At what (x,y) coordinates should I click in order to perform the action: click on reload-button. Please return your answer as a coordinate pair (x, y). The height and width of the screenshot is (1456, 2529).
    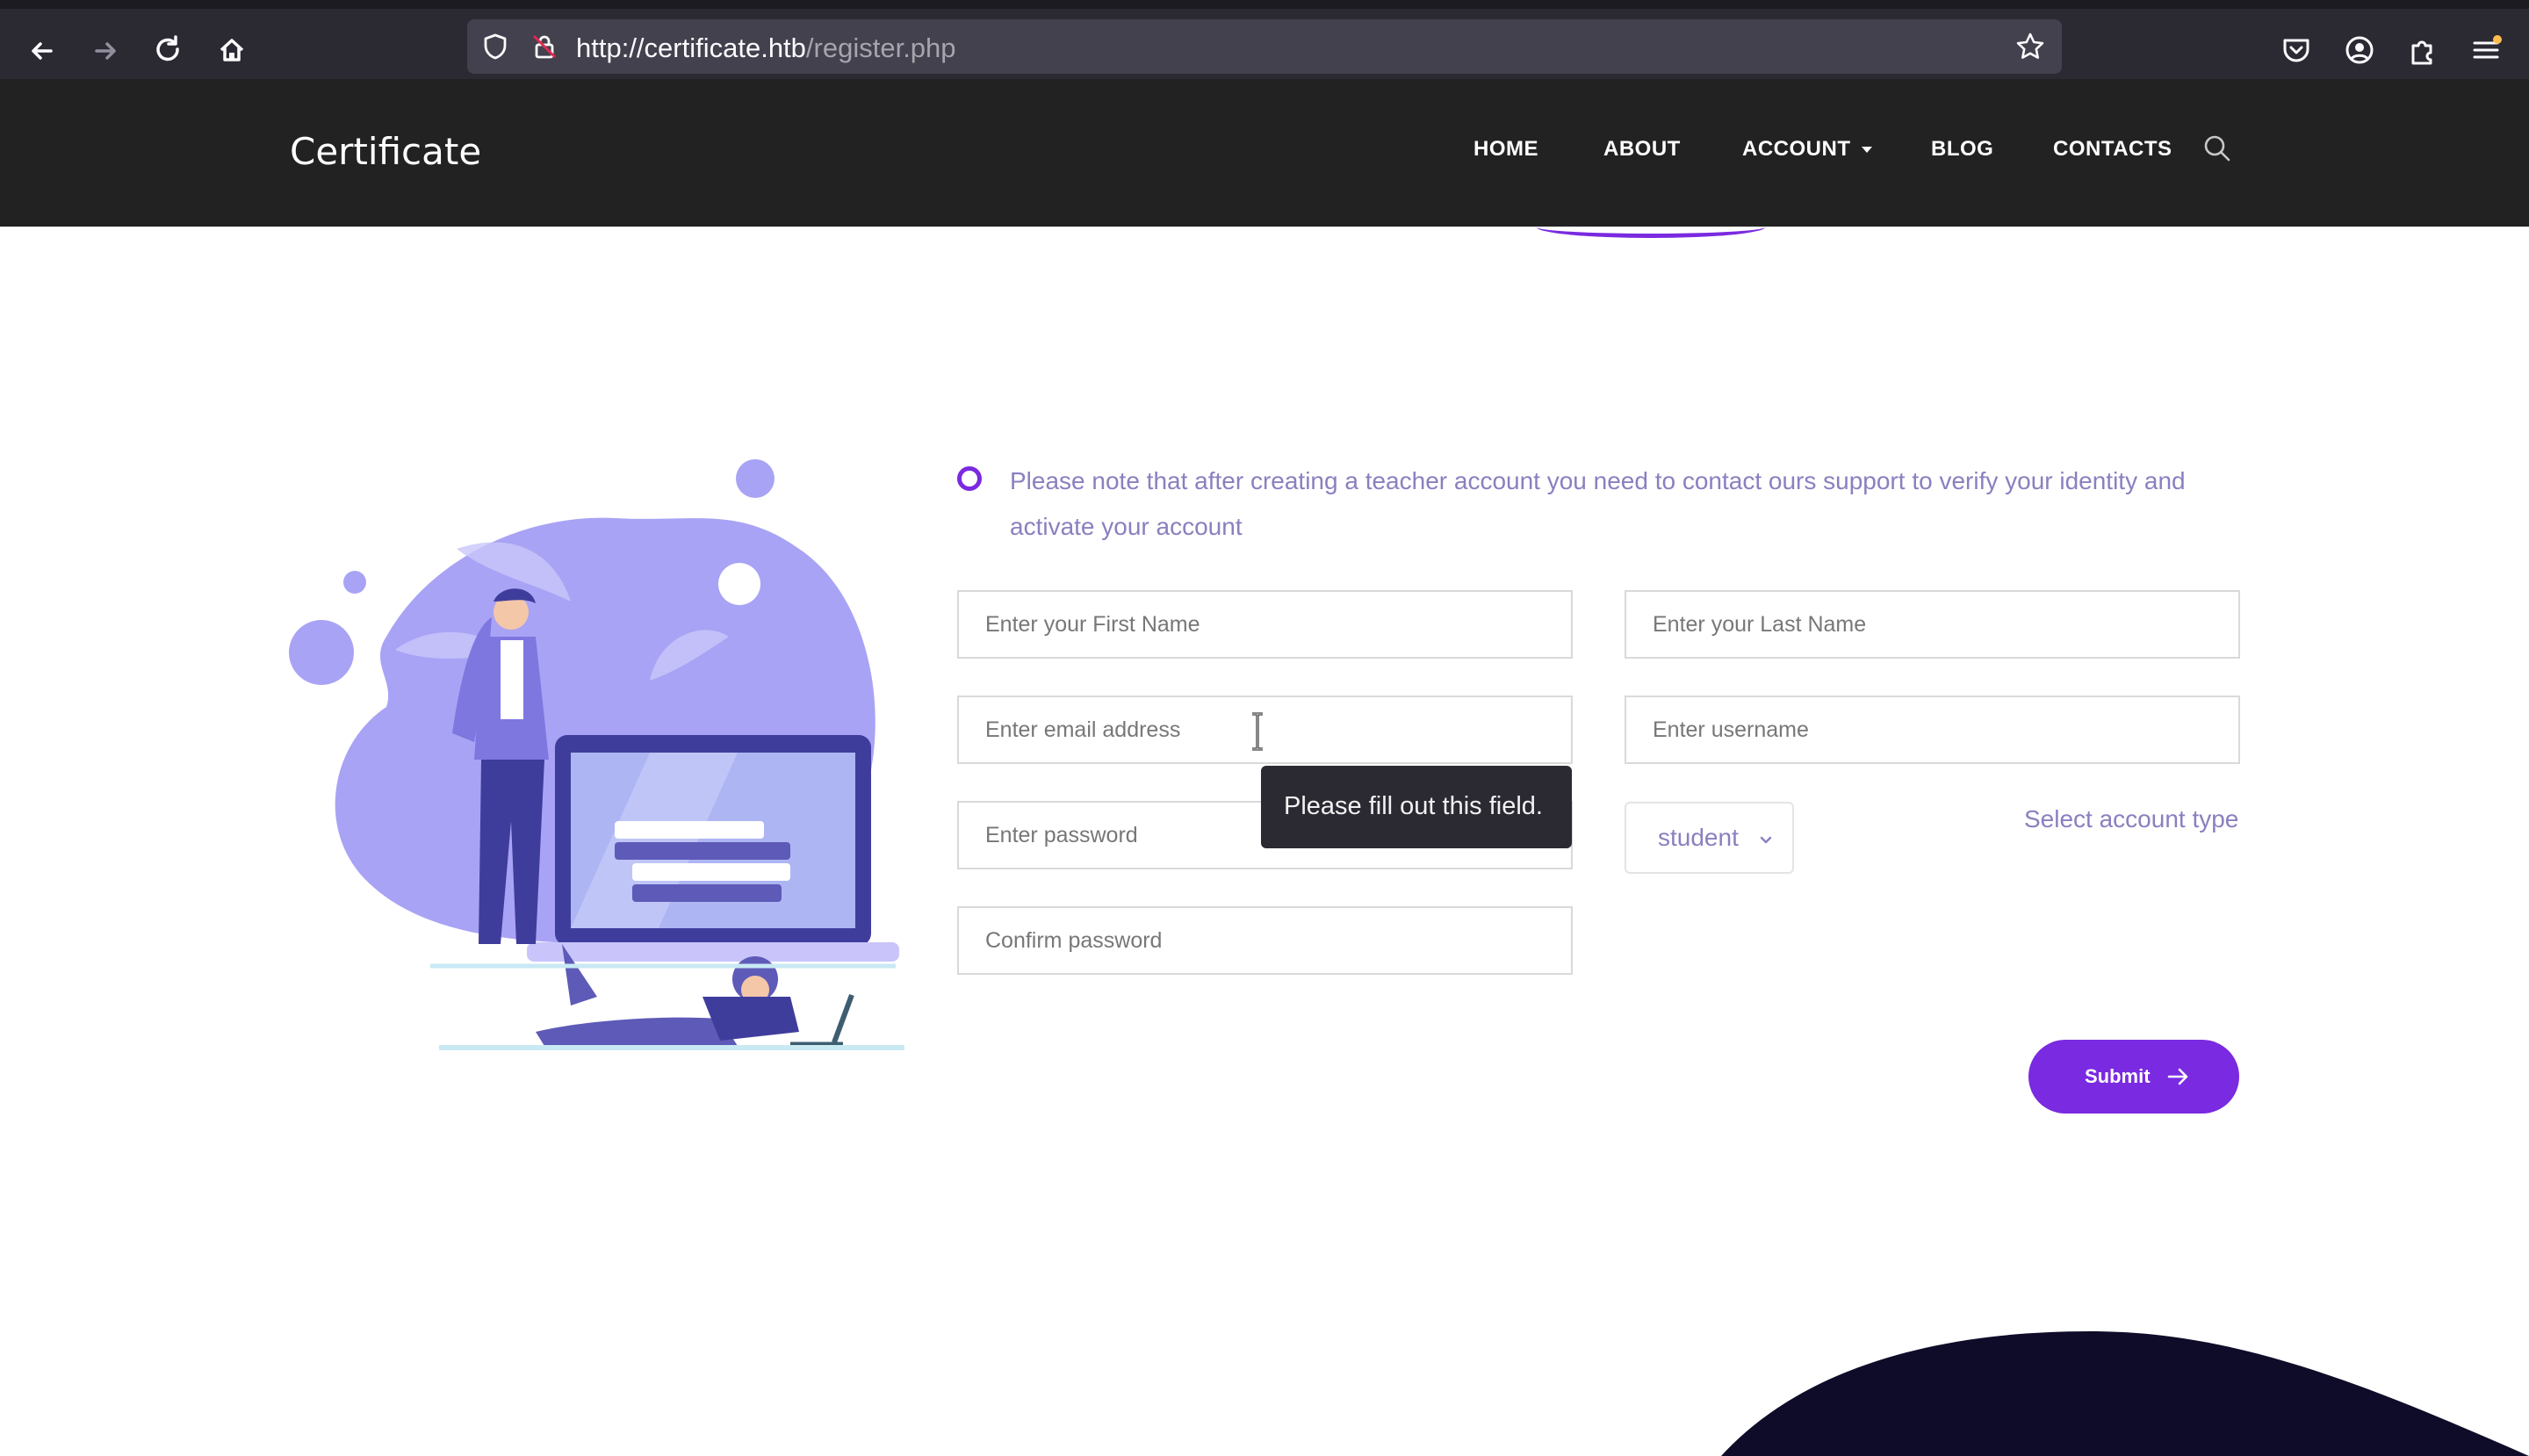
    Looking at the image, I should click on (169, 51).